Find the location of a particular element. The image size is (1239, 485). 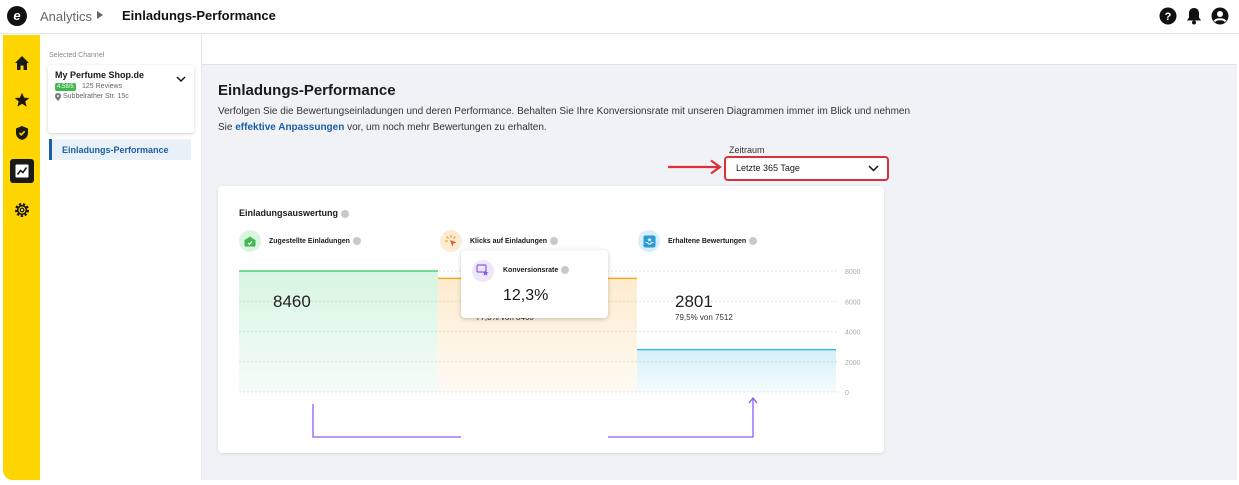

channel-address: Subbelrather Str. 15c is located at coordinates (96, 96).